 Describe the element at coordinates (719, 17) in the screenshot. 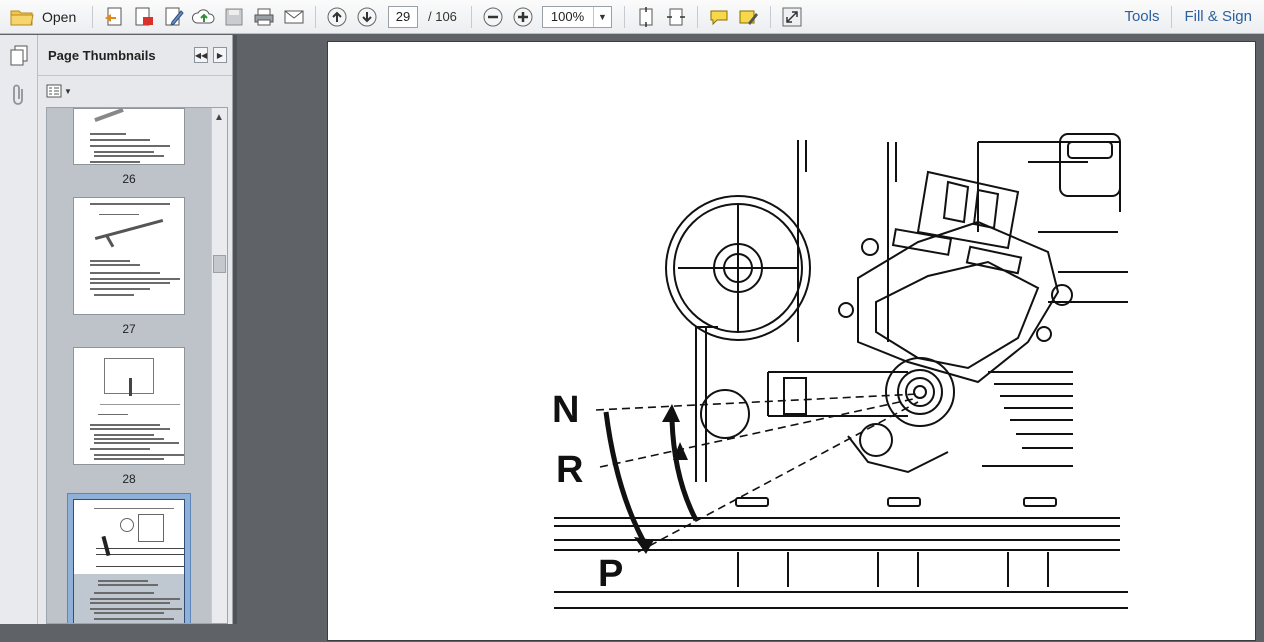

I see `comment-button` at that location.